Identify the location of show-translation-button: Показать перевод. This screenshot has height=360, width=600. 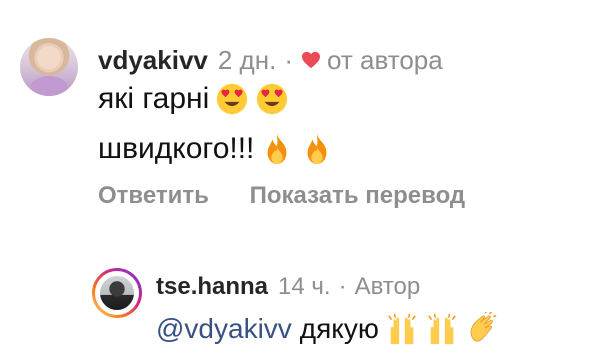
(358, 195).